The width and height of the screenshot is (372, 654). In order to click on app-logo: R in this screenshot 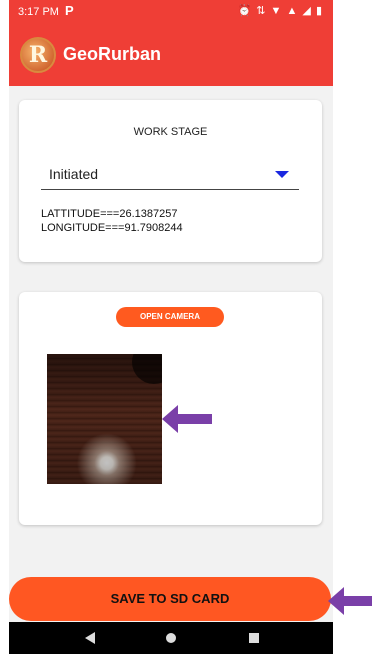, I will do `click(38, 55)`.